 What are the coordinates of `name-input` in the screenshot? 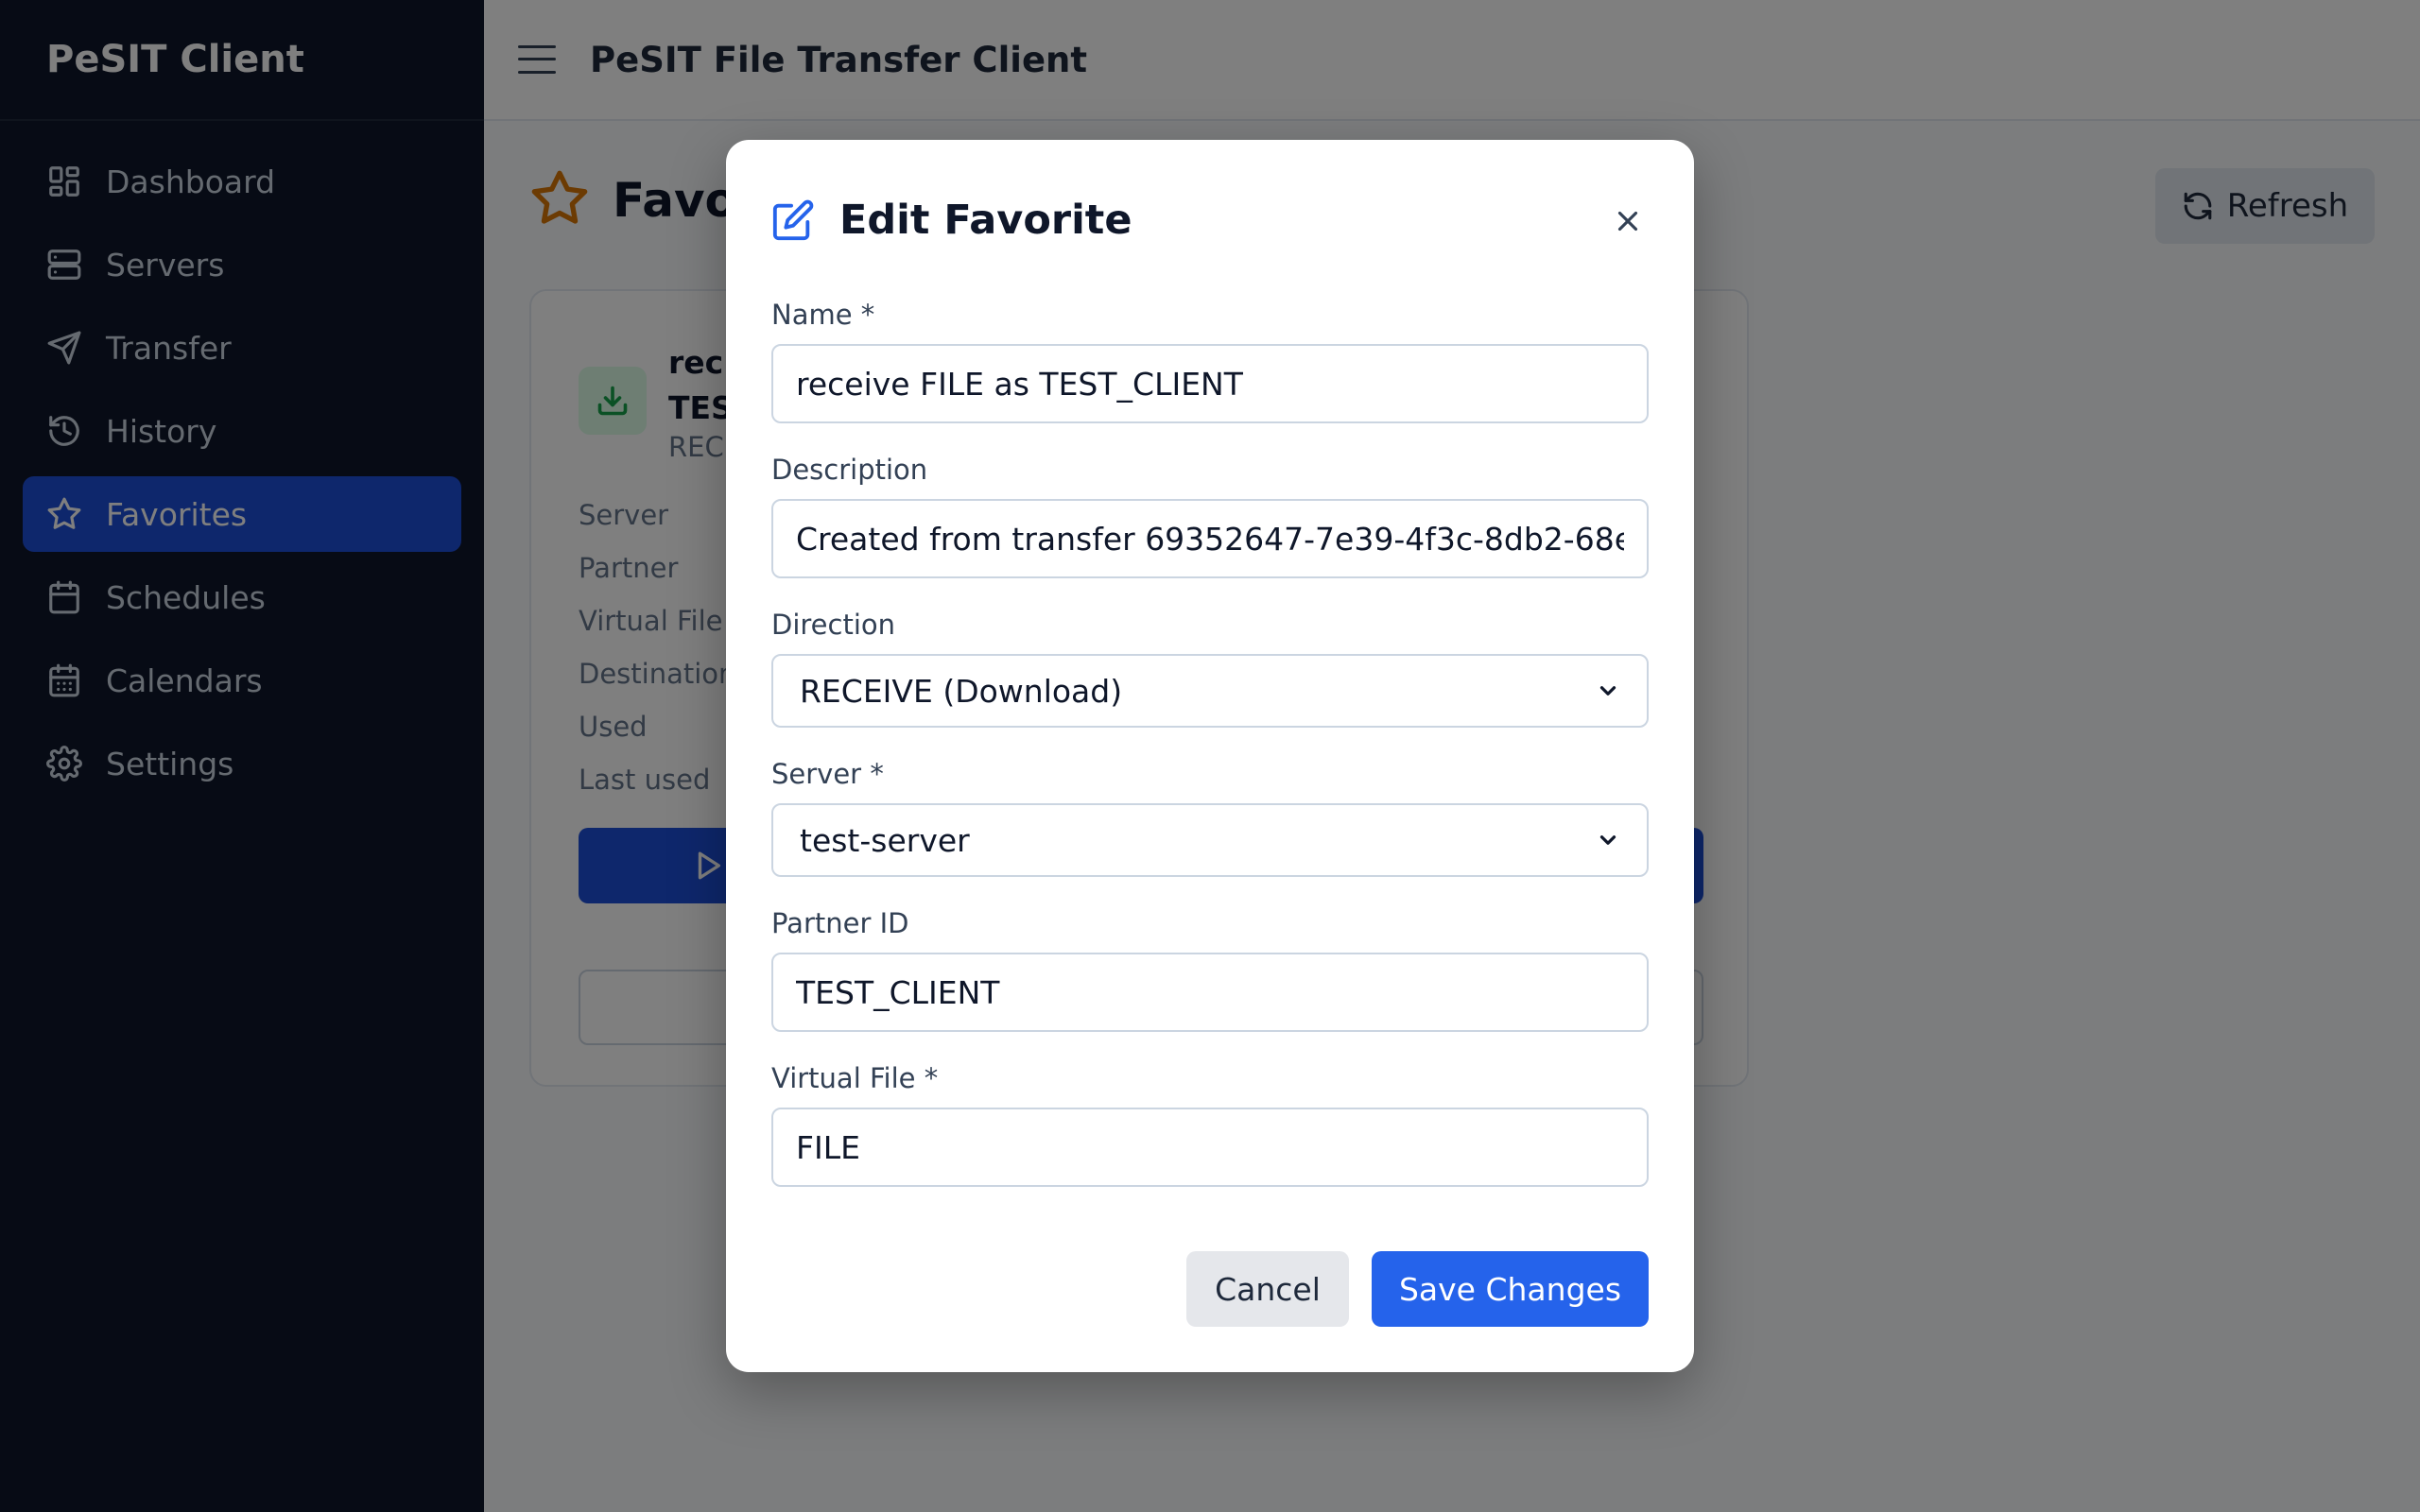 It's located at (1210, 383).